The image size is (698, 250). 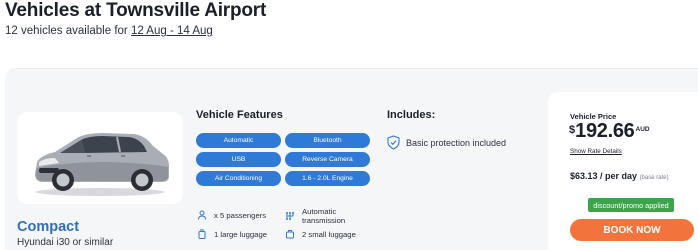 What do you see at coordinates (329, 234) in the screenshot?
I see `small-luggage-text: 2 small luggage` at bounding box center [329, 234].